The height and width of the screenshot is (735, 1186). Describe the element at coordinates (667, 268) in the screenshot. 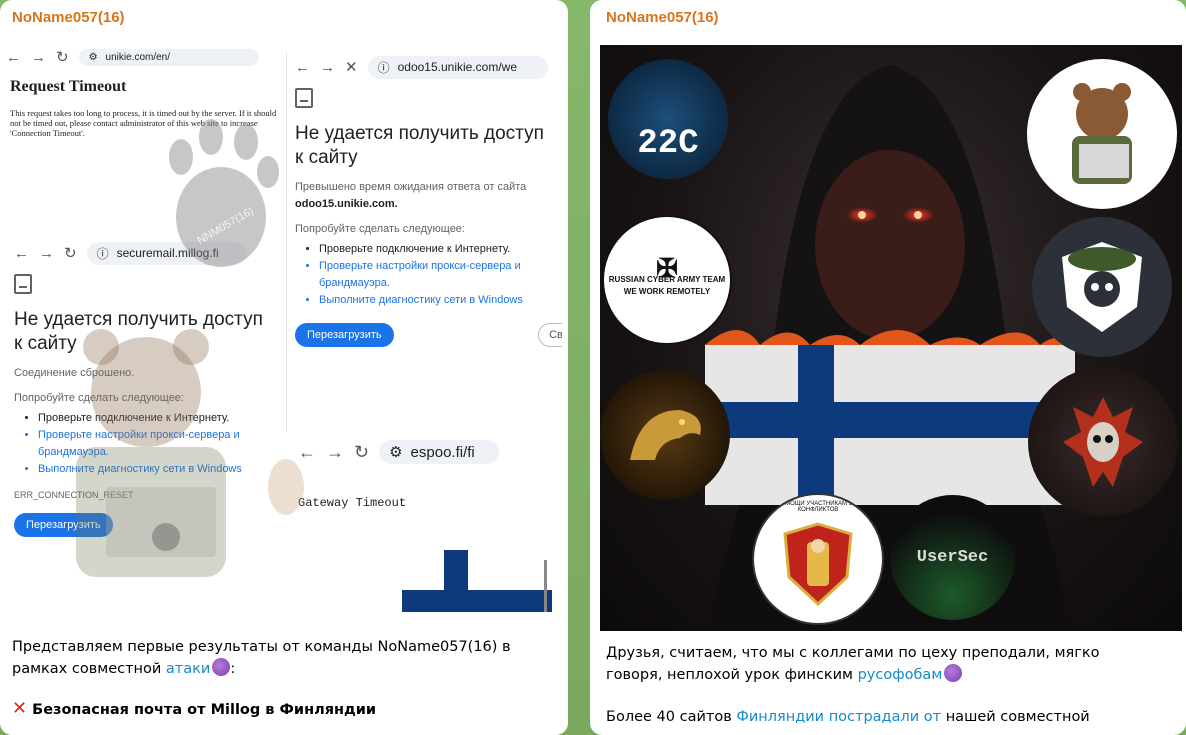

I see `eagle-icon: ✠` at that location.